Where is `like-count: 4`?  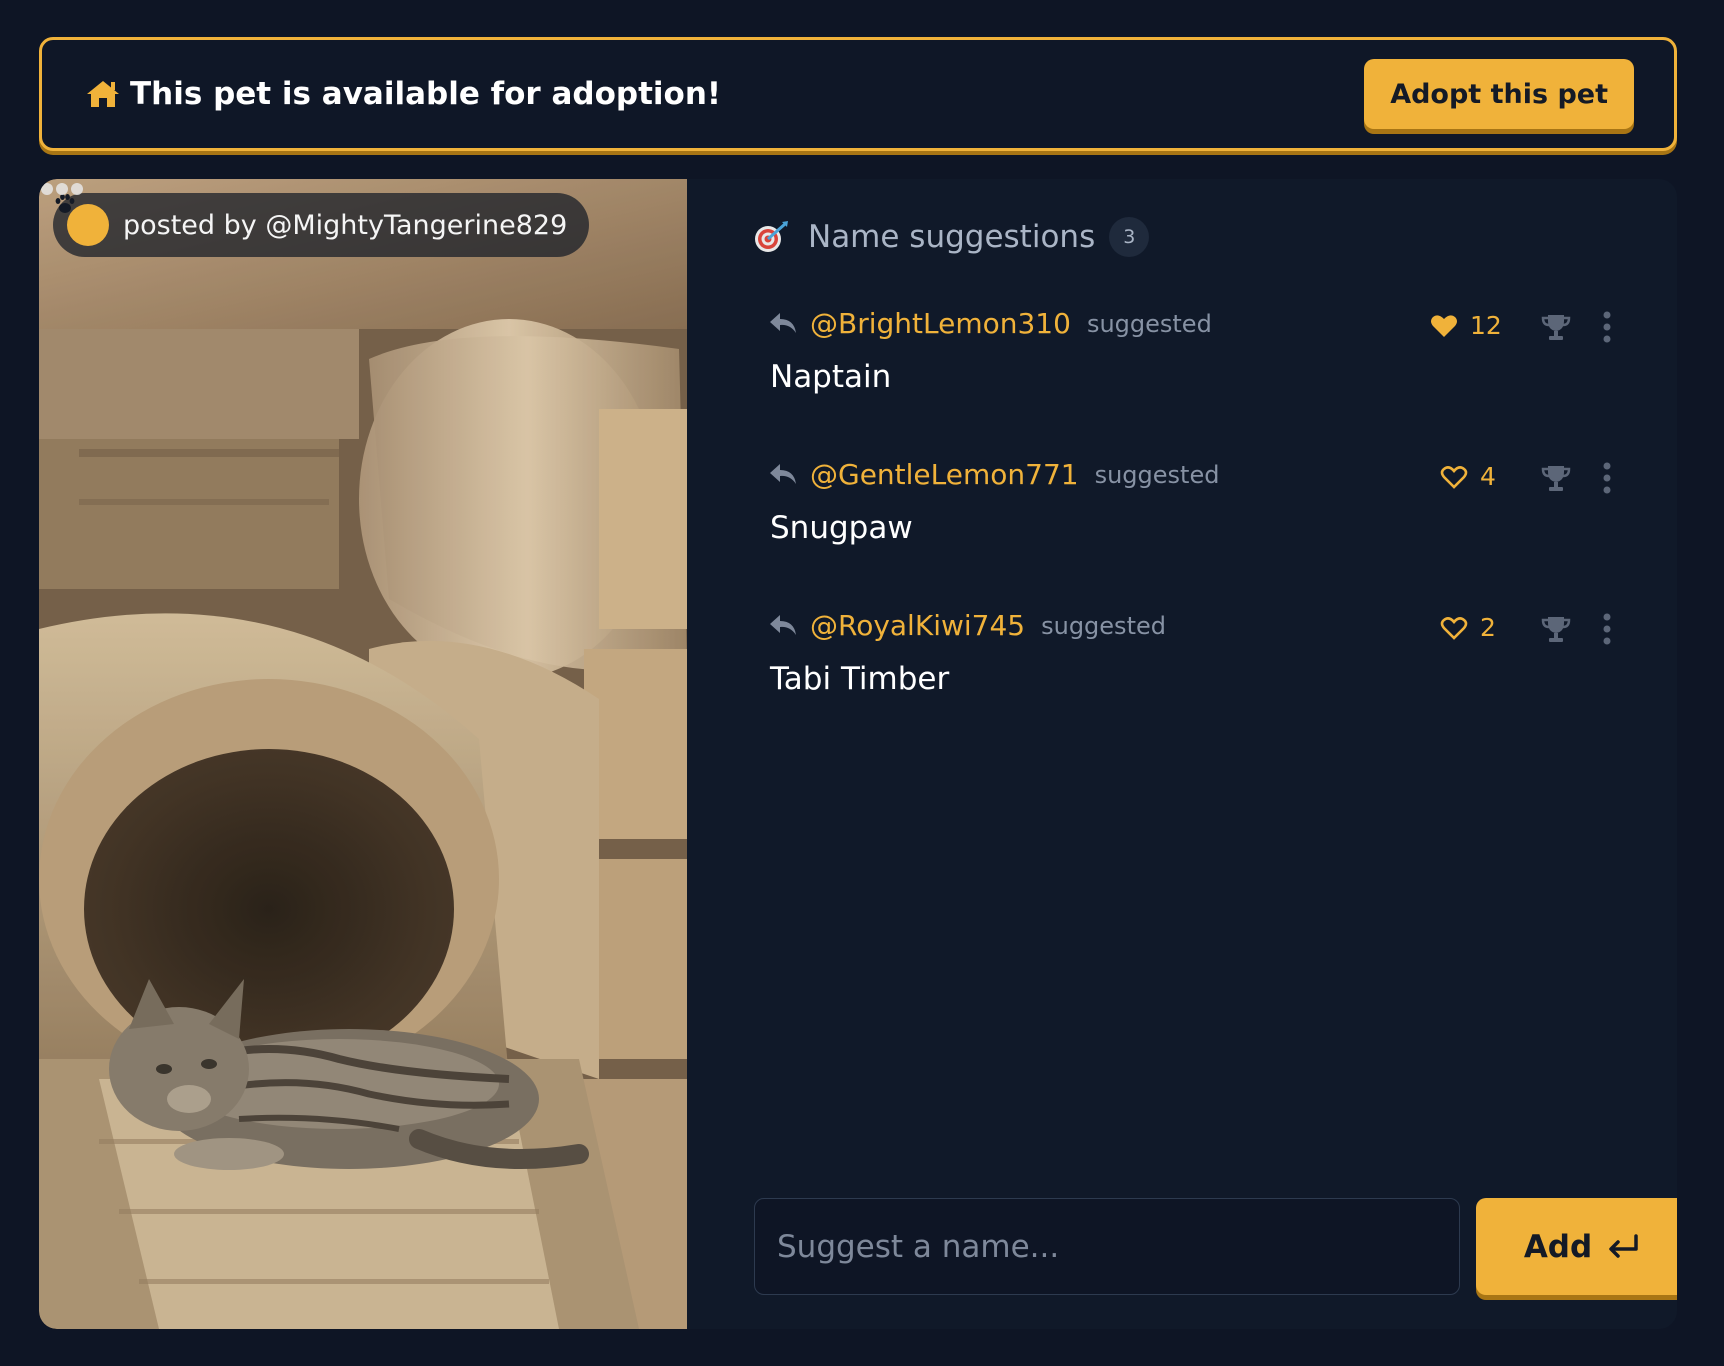
like-count: 4 is located at coordinates (1488, 476).